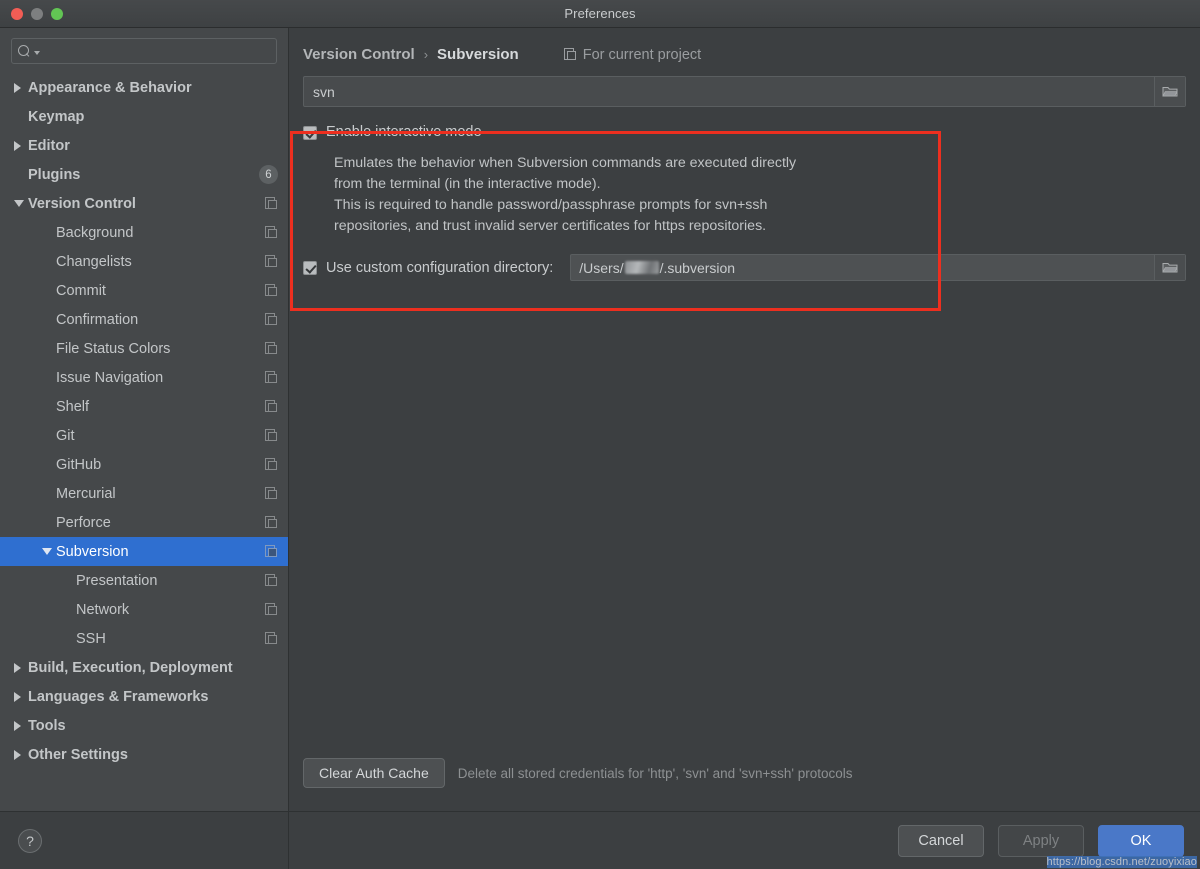  I want to click on sidebar-item-version-control: Version Control, so click(144, 203).